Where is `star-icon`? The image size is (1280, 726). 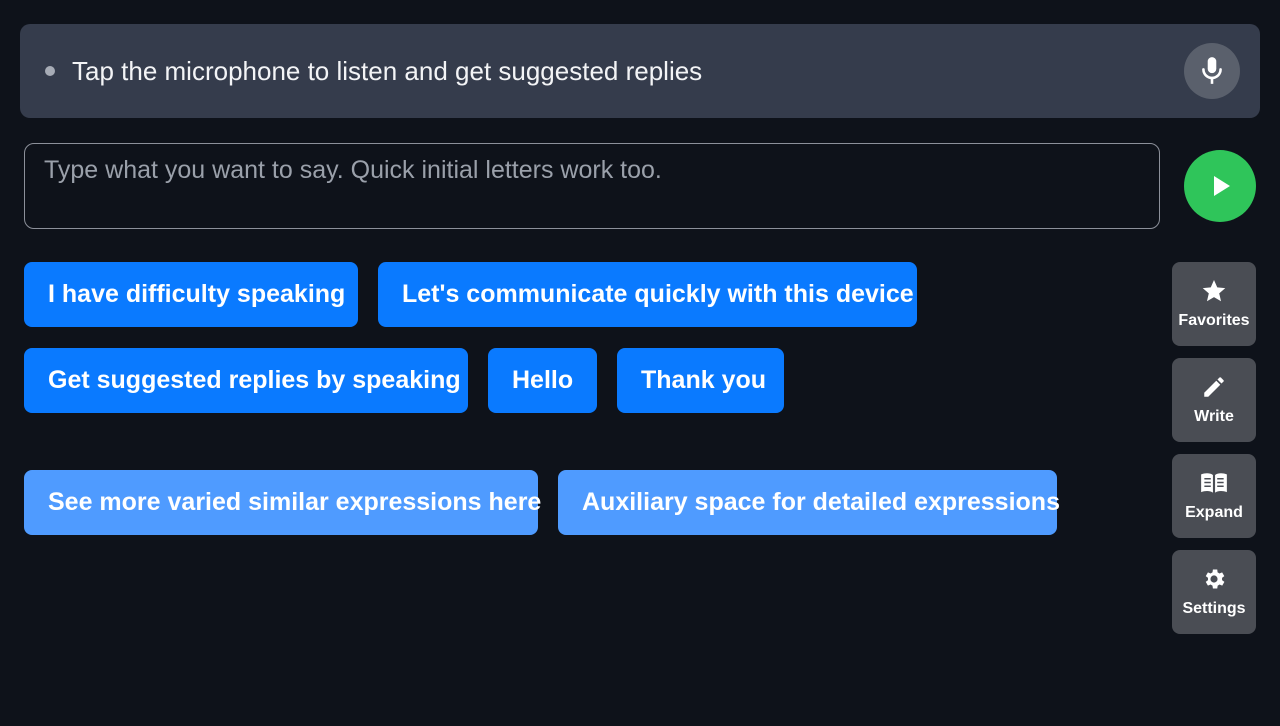
star-icon is located at coordinates (1214, 290).